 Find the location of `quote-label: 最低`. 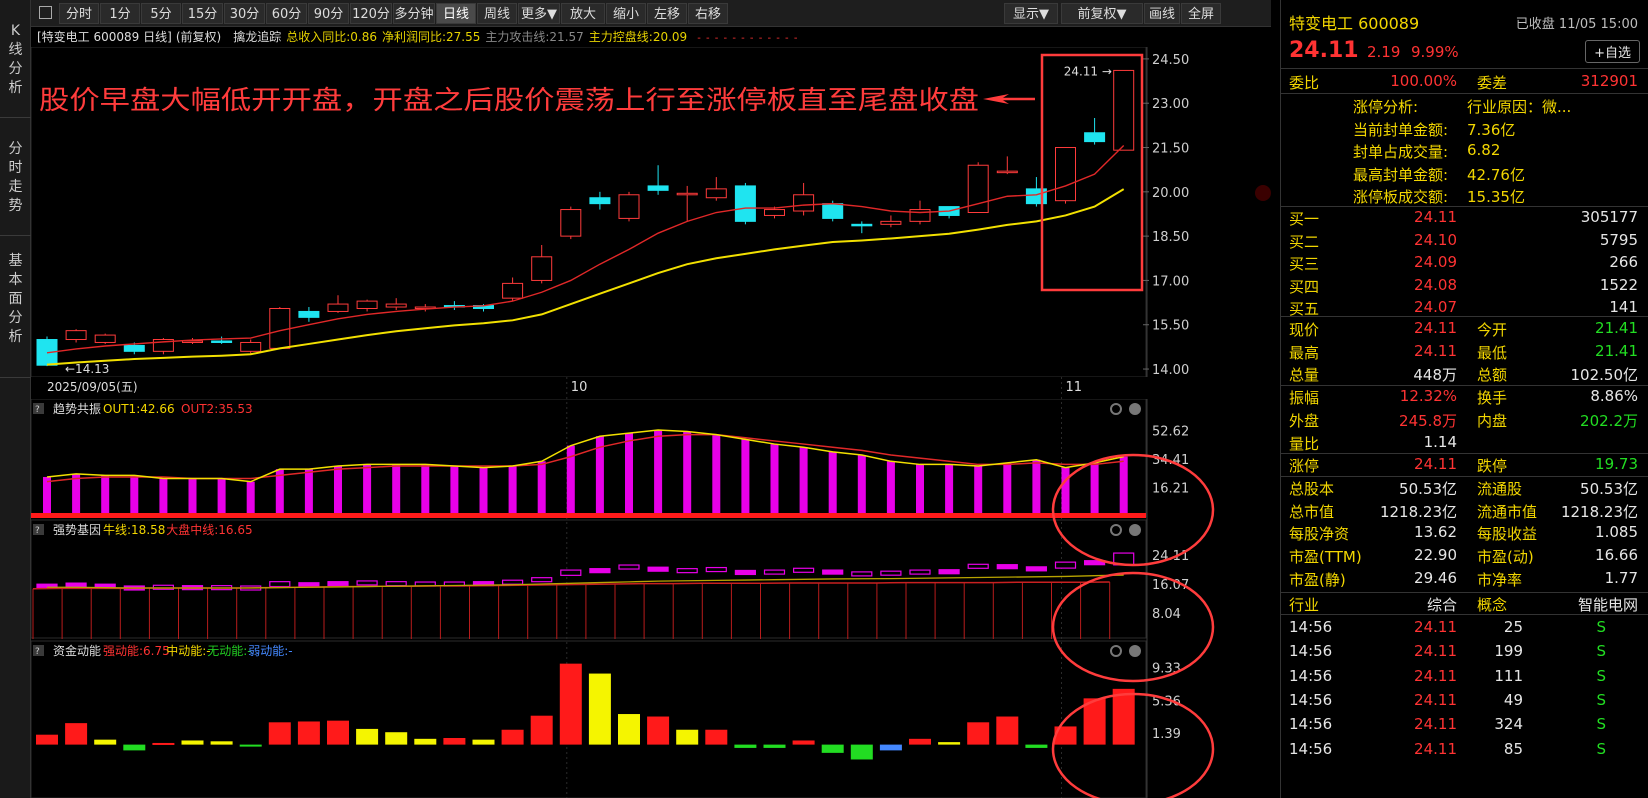

quote-label: 最低 is located at coordinates (1492, 352).